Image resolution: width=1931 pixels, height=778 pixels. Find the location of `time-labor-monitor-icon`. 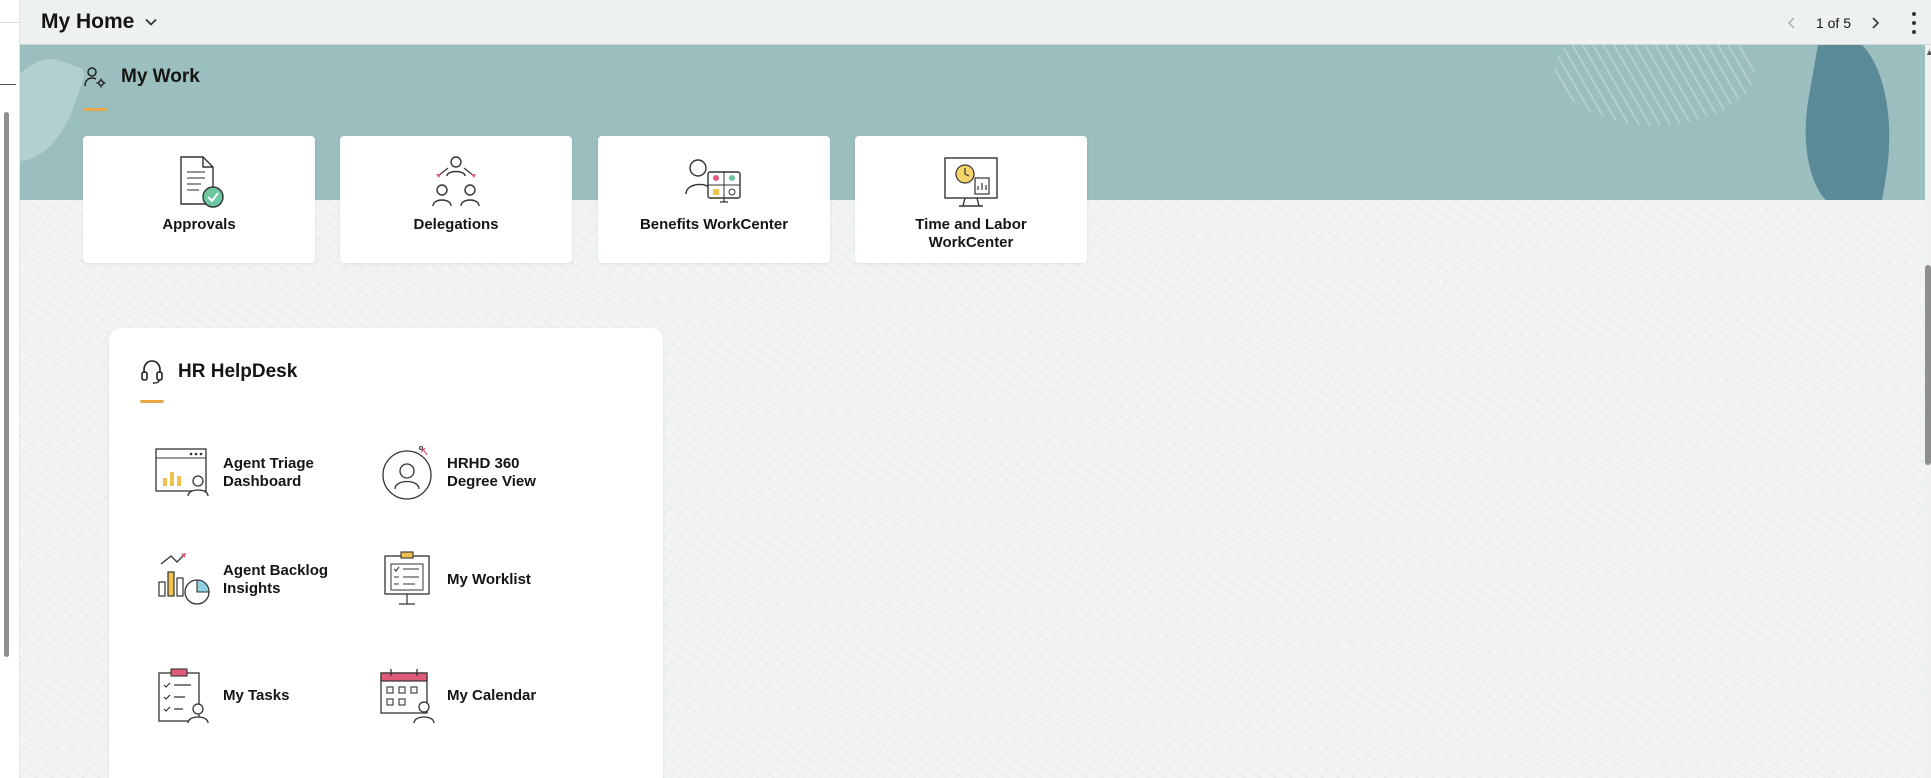

time-labor-monitor-icon is located at coordinates (971, 182).